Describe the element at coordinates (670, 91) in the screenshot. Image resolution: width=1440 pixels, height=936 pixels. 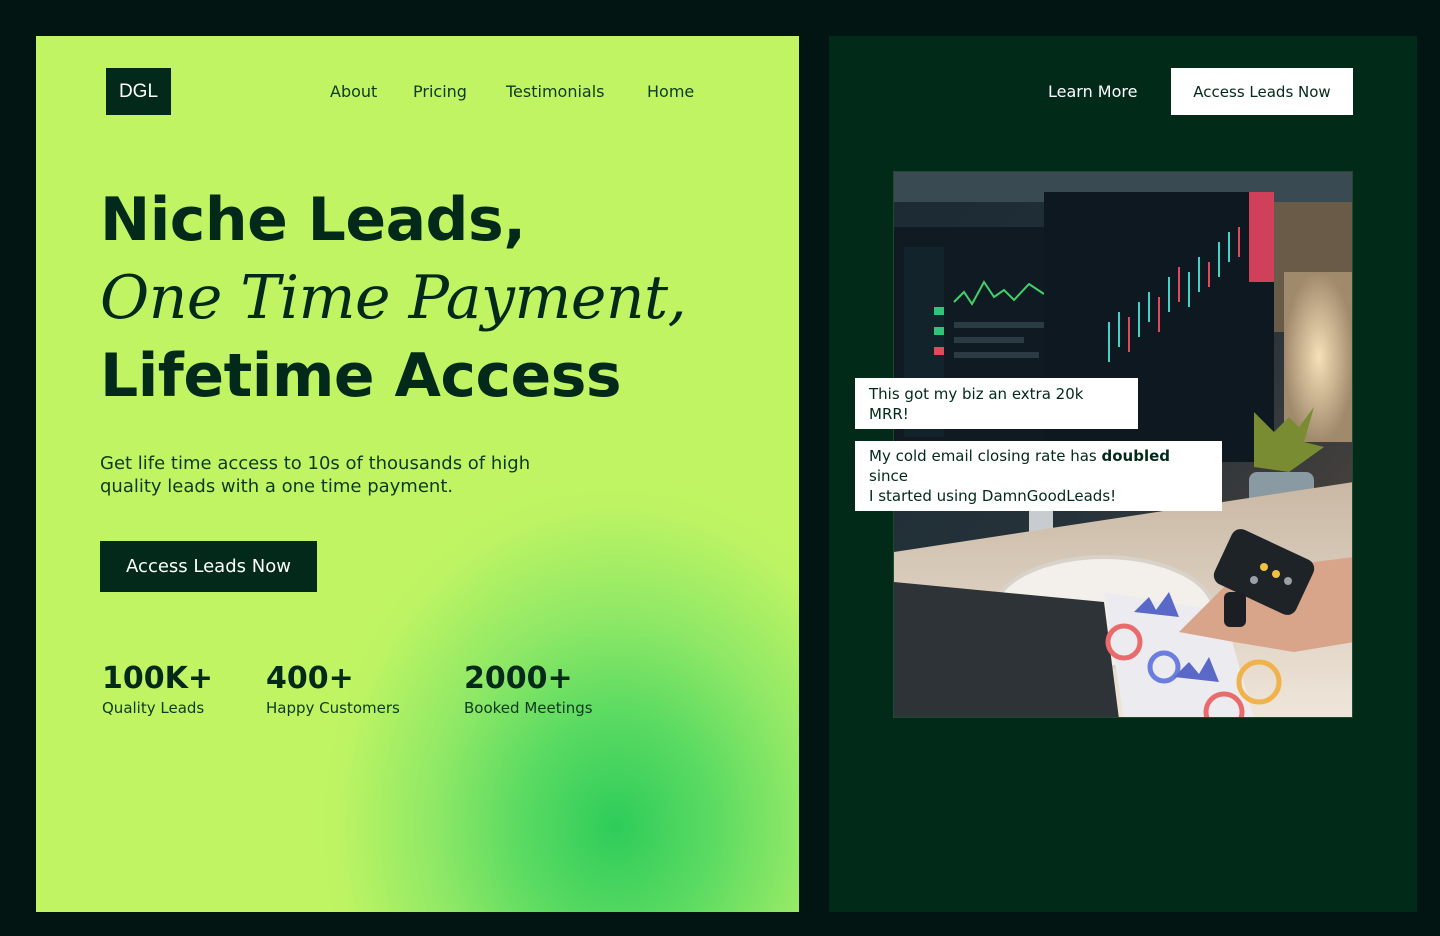
I see `nav-home: Home` at that location.